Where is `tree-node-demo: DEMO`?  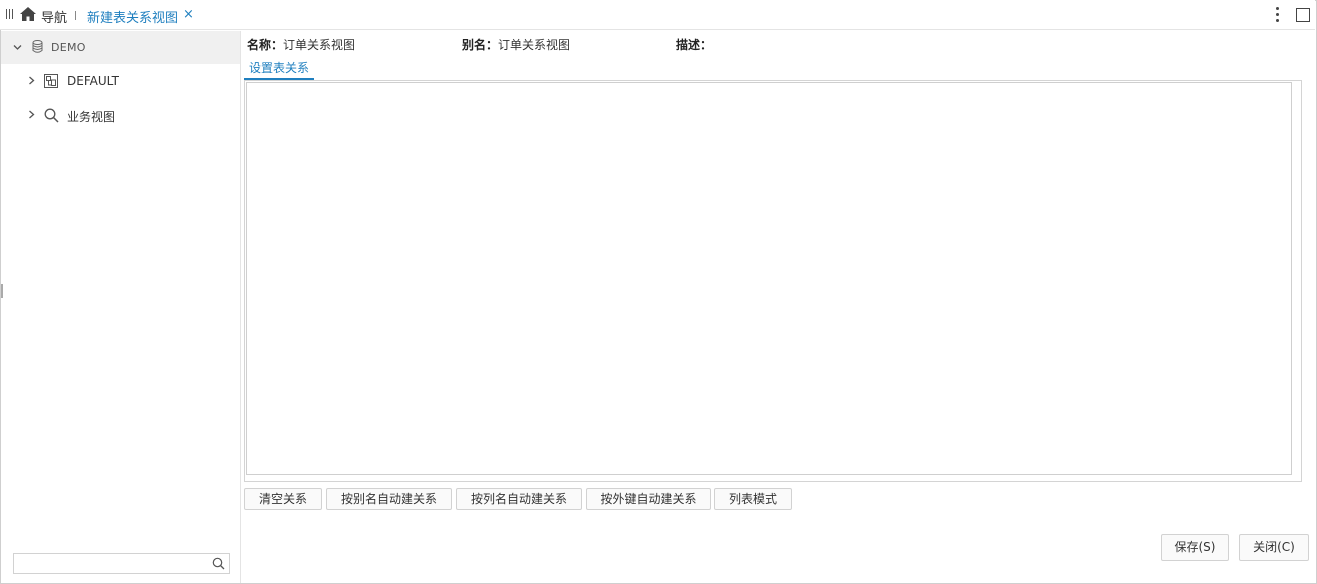
tree-node-demo: DEMO is located at coordinates (120, 47).